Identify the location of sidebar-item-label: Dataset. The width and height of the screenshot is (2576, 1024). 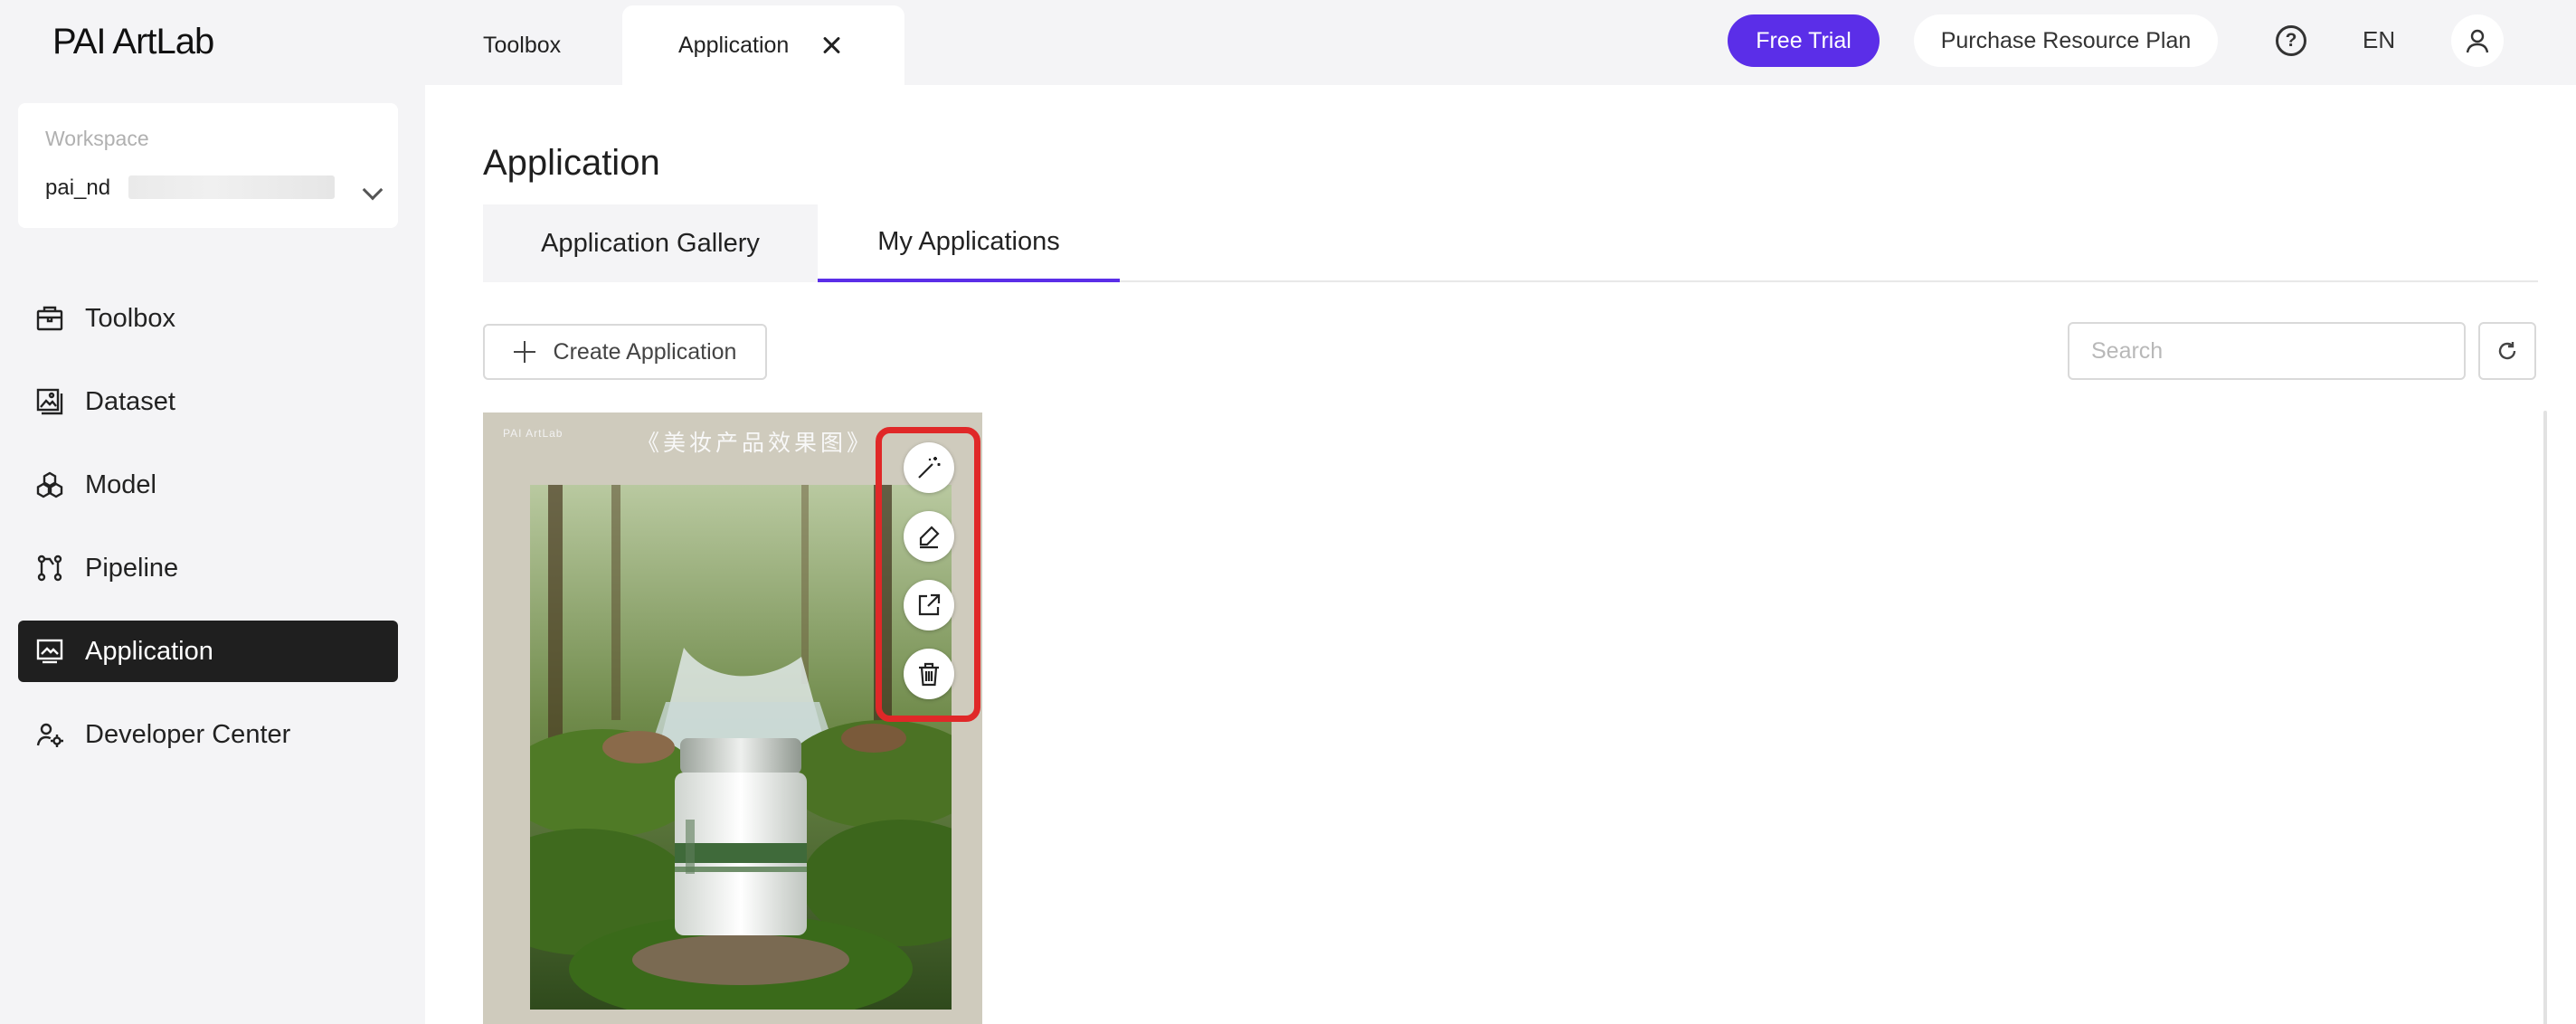
(130, 401).